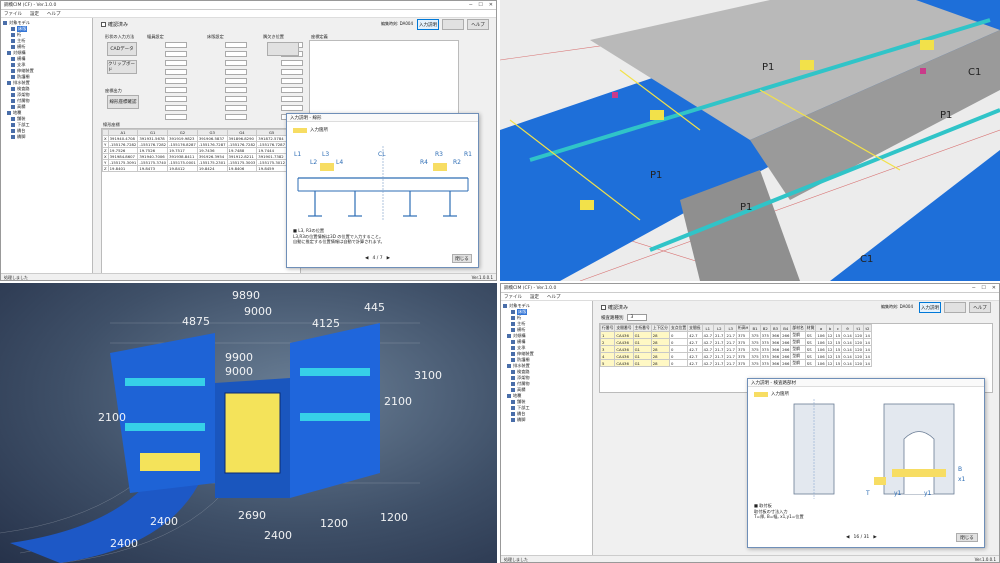 The height and width of the screenshot is (563, 1000). Describe the element at coordinates (272, 138) in the screenshot. I see `table-cell: 391872.5784` at that location.